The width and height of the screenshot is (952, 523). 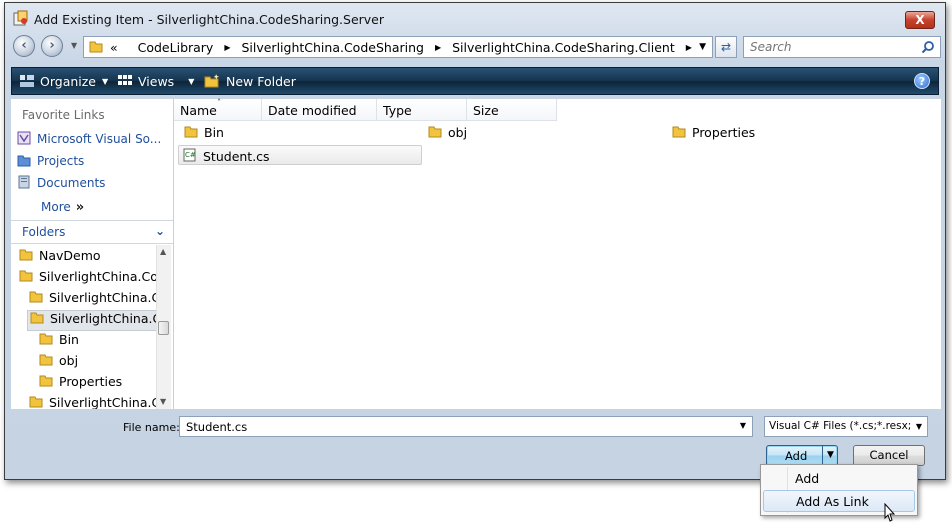 I want to click on views-menu: Views ▼, so click(x=156, y=81).